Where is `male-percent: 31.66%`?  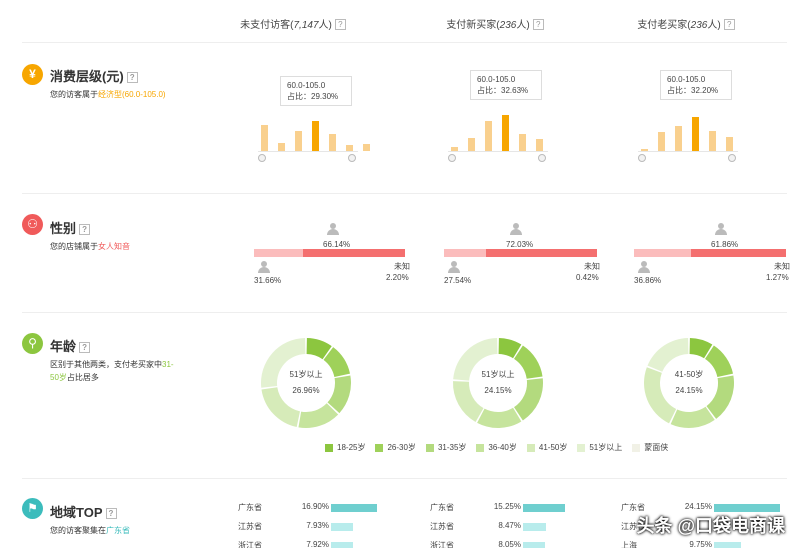
male-percent: 31.66% is located at coordinates (268, 280).